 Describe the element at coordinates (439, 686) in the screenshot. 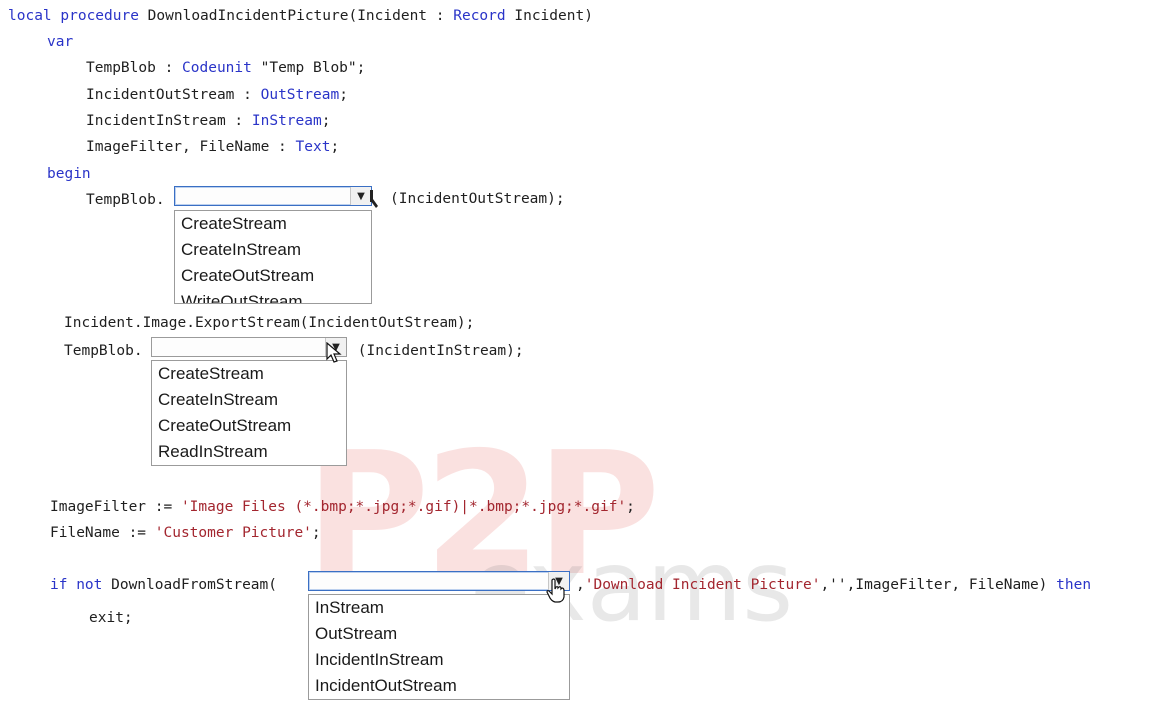

I see `dropdown-option: IncidentOutStream` at that location.